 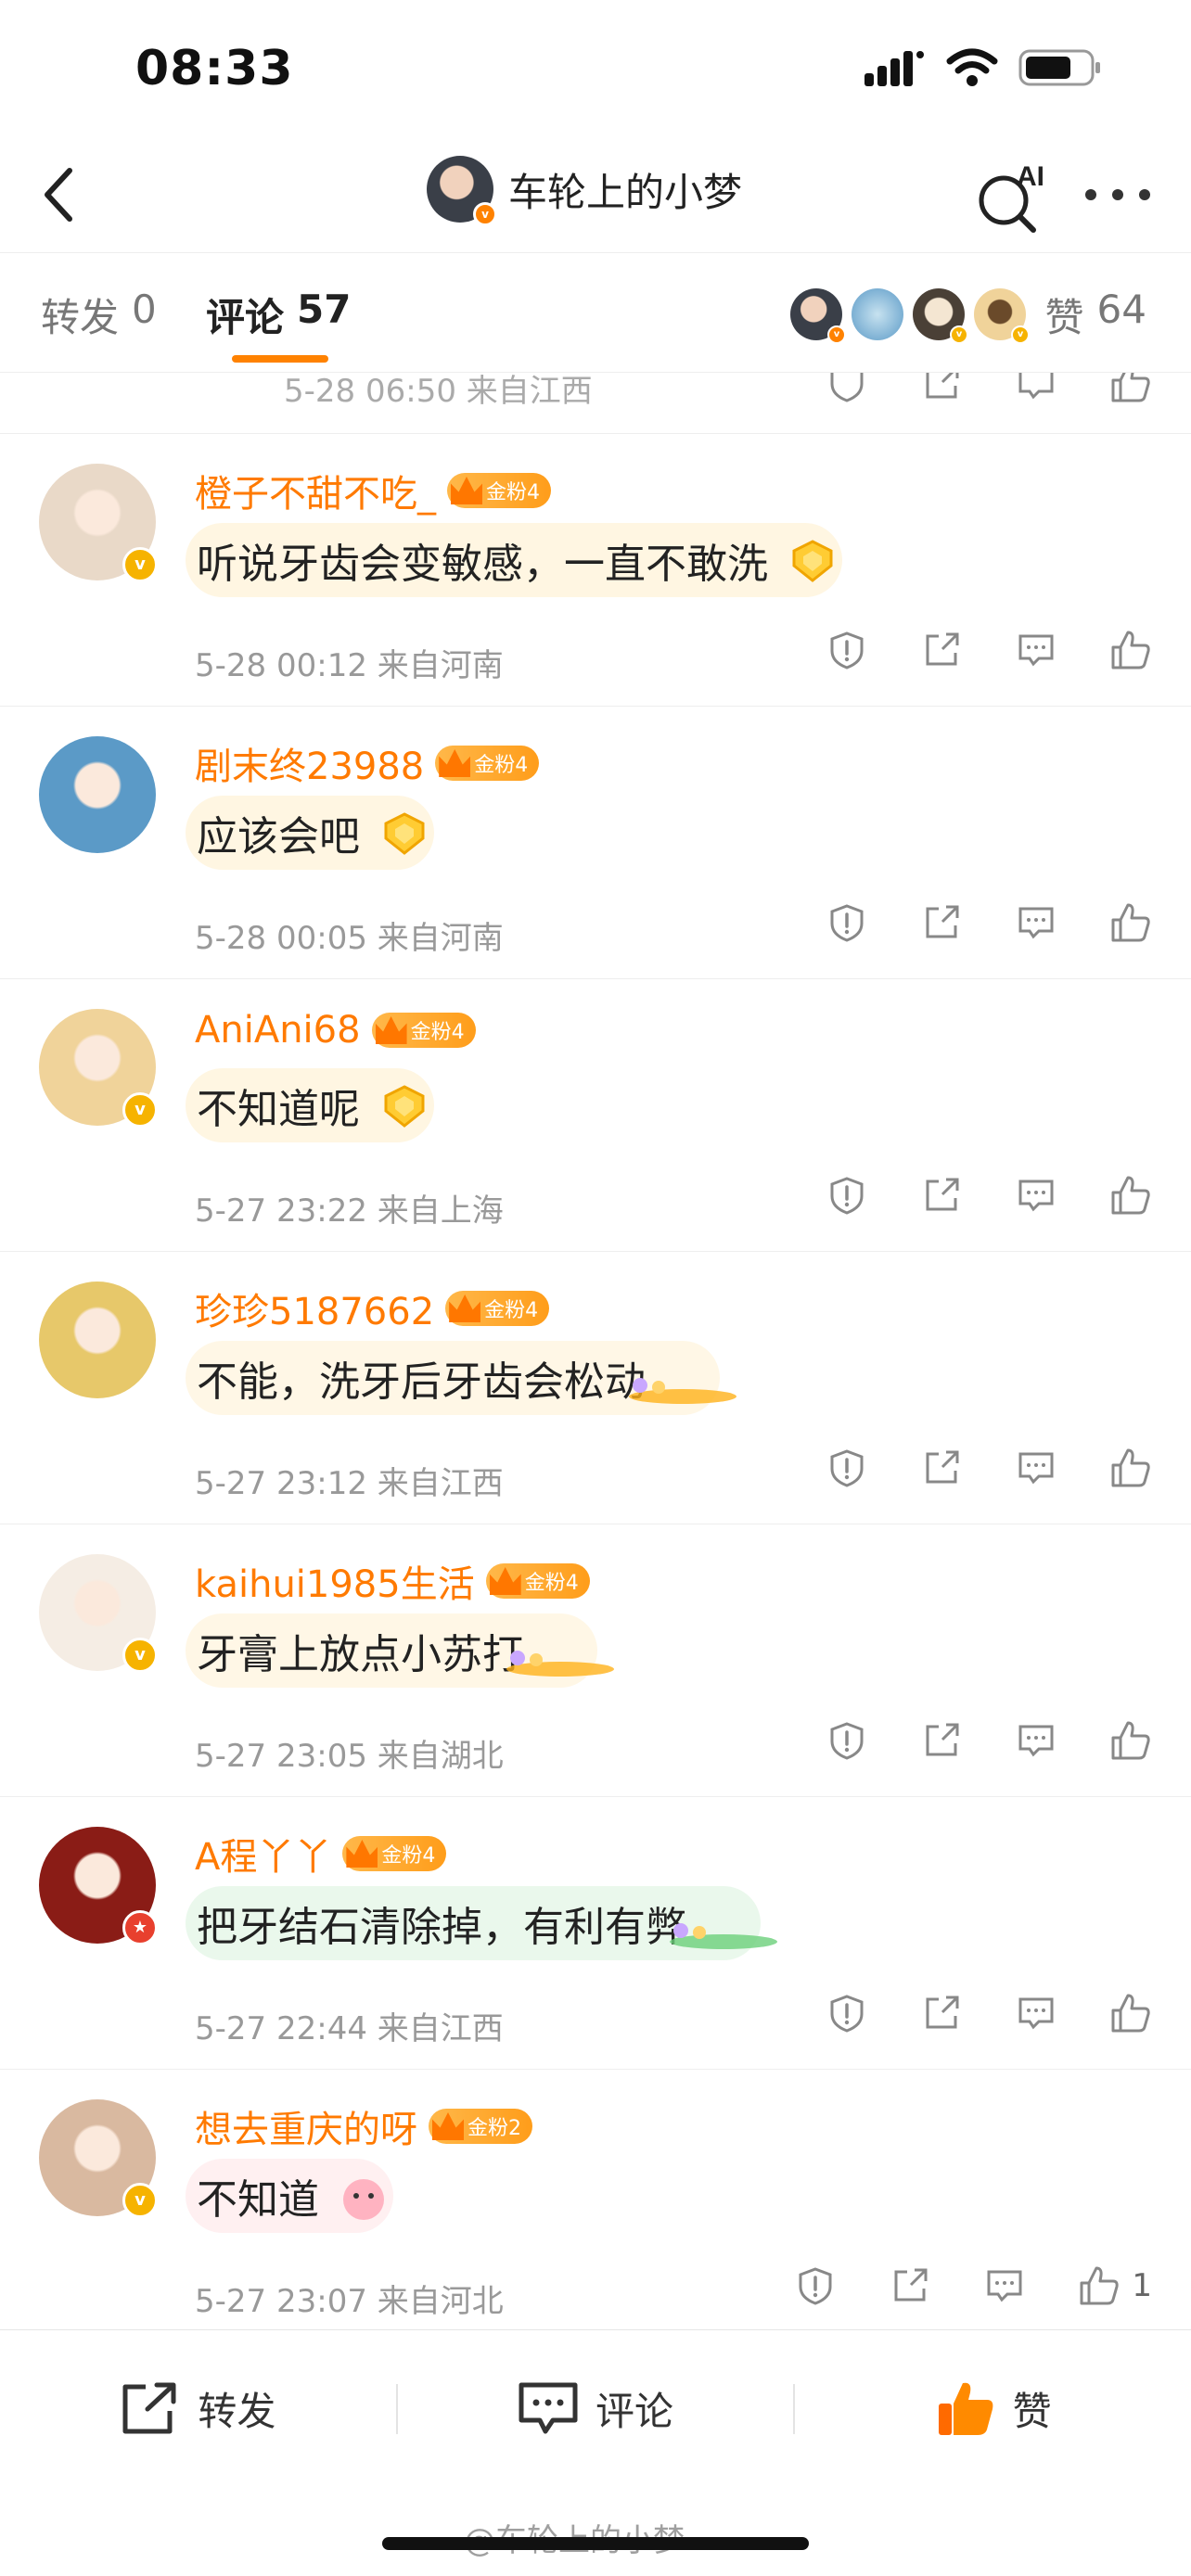 I want to click on tab-forward: 转发 0, so click(x=99, y=315).